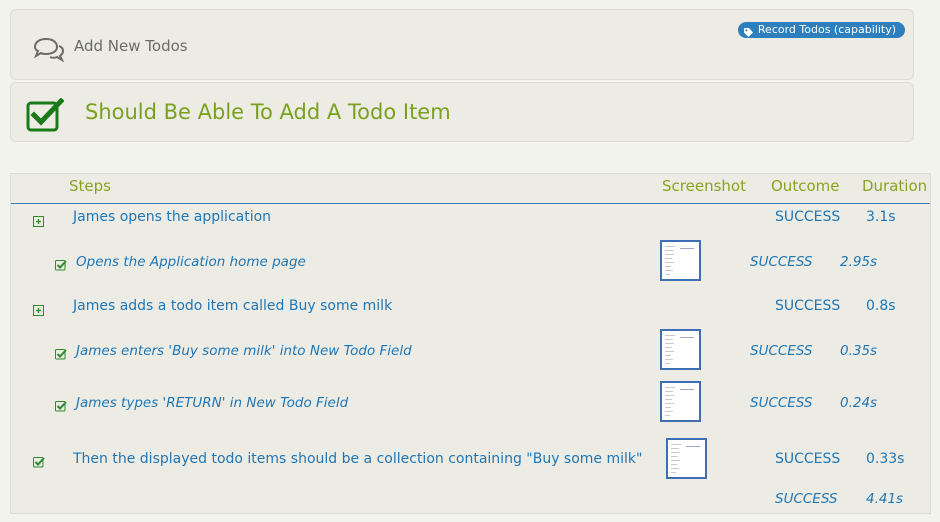  Describe the element at coordinates (859, 351) in the screenshot. I see `substep-duration: 0.35s` at that location.